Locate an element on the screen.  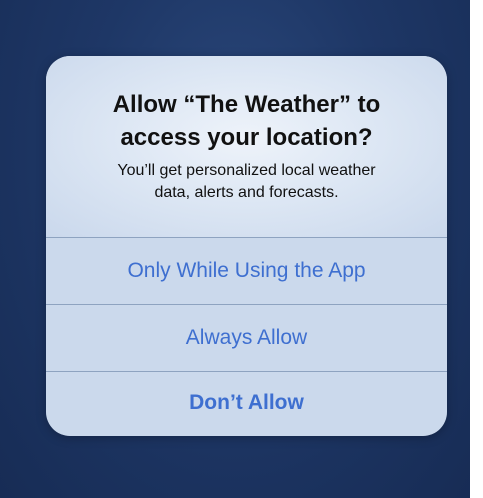
dont-allow-button: Don’t Allow is located at coordinates (246, 403).